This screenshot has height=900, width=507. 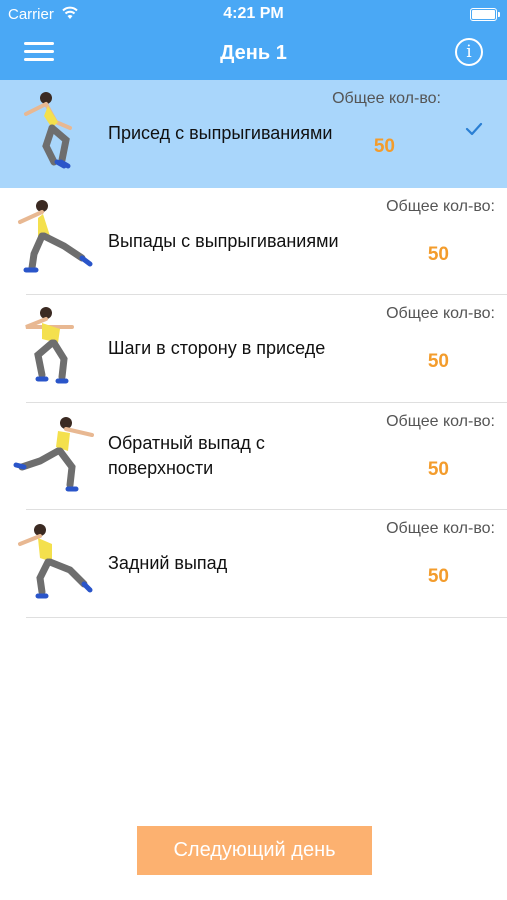 What do you see at coordinates (39, 52) in the screenshot?
I see `hamburger-menu-icon` at bounding box center [39, 52].